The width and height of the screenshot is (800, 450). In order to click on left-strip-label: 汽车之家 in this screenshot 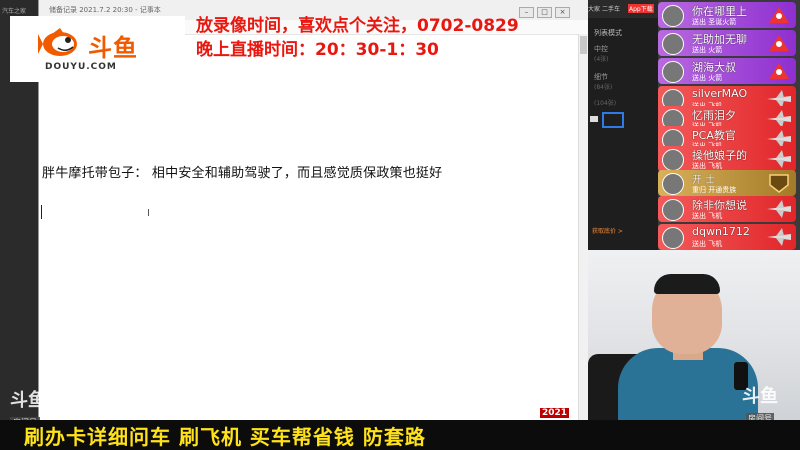, I will do `click(14, 11)`.